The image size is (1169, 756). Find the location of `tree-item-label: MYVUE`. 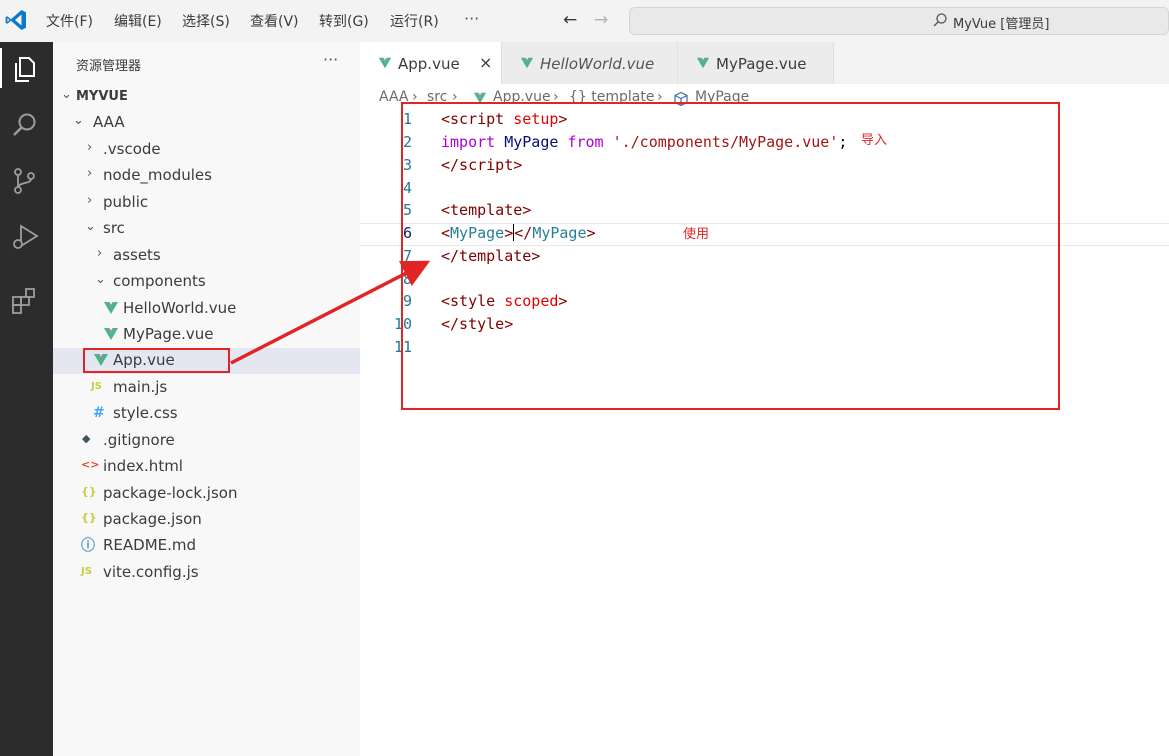

tree-item-label: MYVUE is located at coordinates (102, 96).